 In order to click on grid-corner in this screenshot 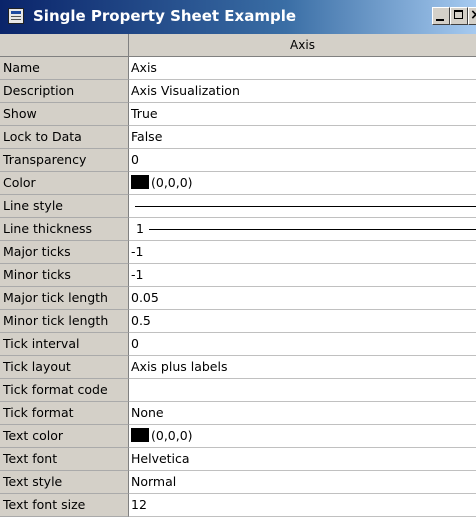, I will do `click(64, 45)`.